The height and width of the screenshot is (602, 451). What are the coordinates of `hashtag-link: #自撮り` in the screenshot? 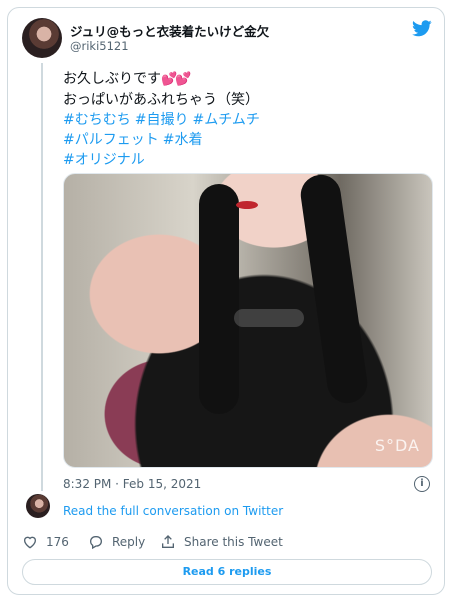 It's located at (162, 120).